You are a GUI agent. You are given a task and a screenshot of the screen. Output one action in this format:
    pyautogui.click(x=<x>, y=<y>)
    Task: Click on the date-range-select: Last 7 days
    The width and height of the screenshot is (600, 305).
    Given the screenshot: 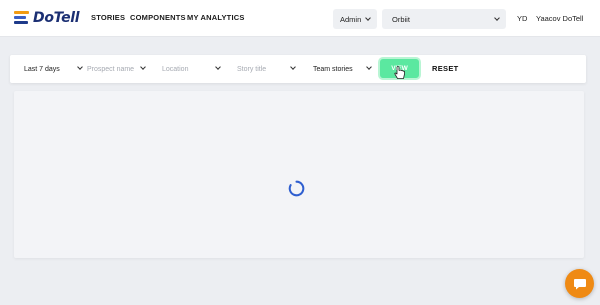 What is the action you would take?
    pyautogui.click(x=53, y=69)
    